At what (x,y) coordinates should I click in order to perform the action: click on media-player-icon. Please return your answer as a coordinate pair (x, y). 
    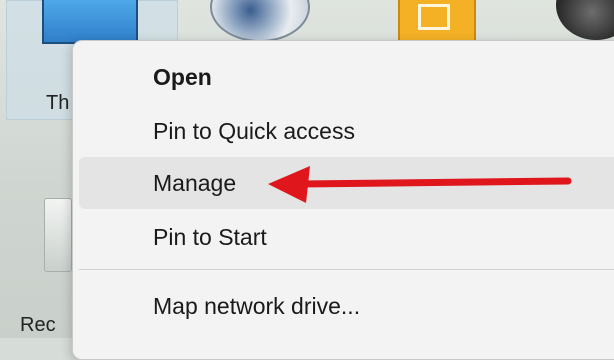
    Looking at the image, I should click on (260, 21).